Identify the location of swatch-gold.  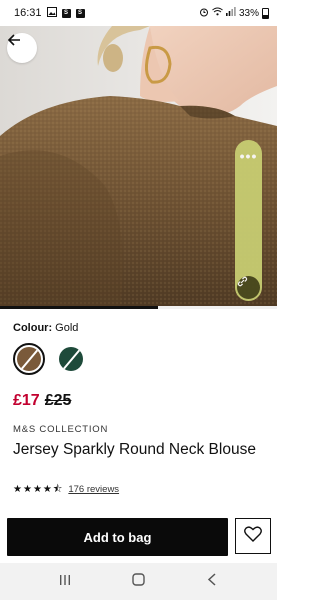
(29, 359).